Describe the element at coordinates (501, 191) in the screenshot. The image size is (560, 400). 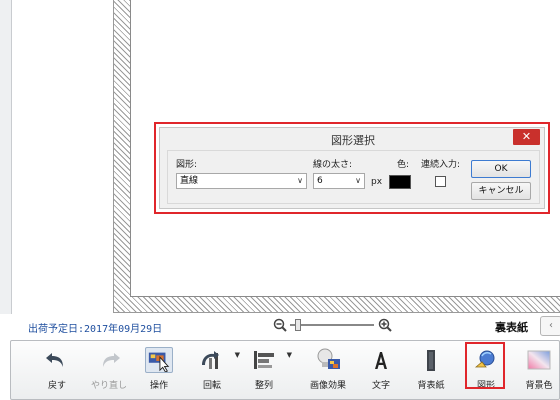
I see `cancel-button: キャンセル` at that location.